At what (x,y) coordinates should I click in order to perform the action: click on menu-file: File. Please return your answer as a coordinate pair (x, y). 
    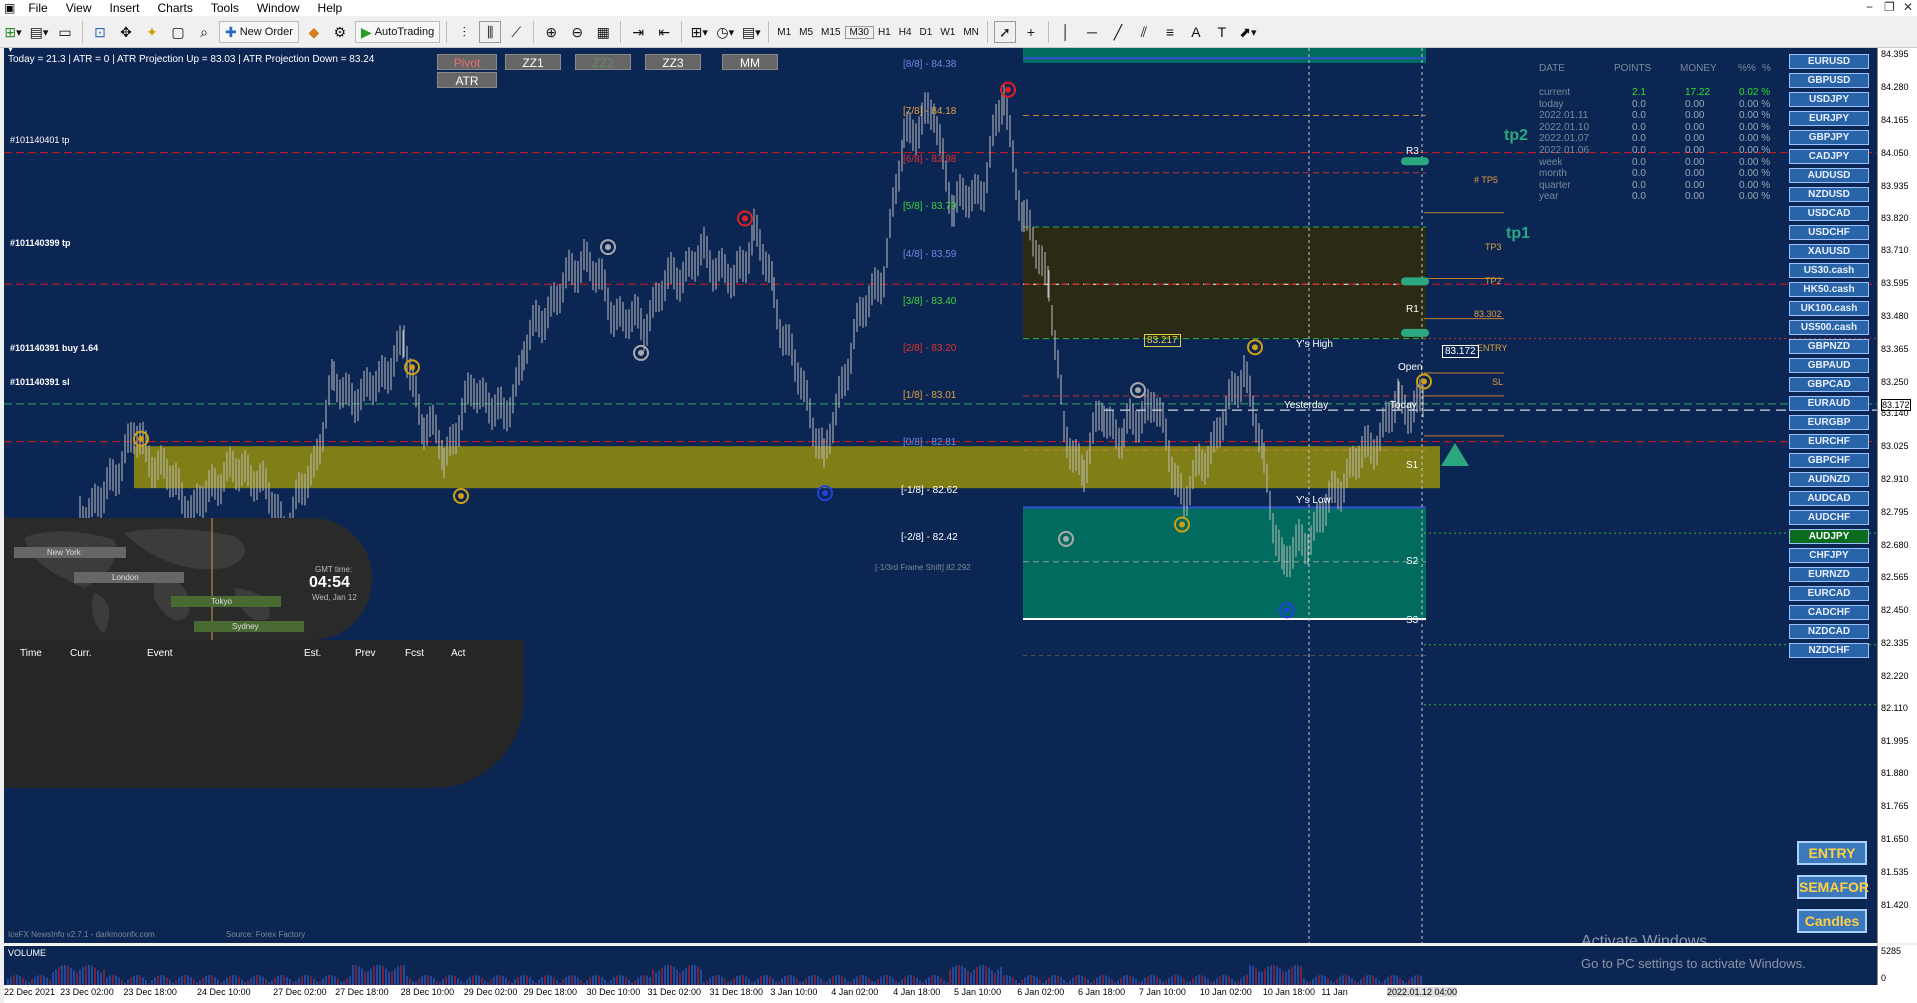
    Looking at the image, I should click on (37, 8).